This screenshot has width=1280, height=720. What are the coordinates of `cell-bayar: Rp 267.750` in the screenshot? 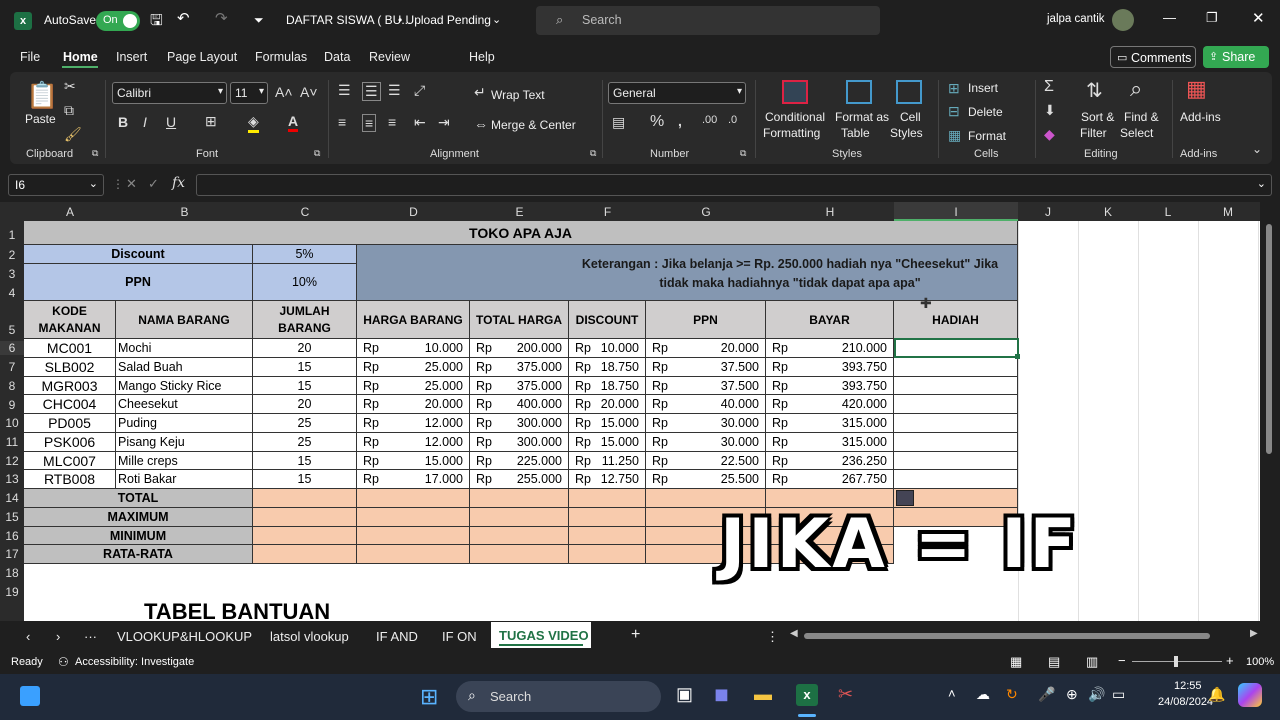 It's located at (830, 479).